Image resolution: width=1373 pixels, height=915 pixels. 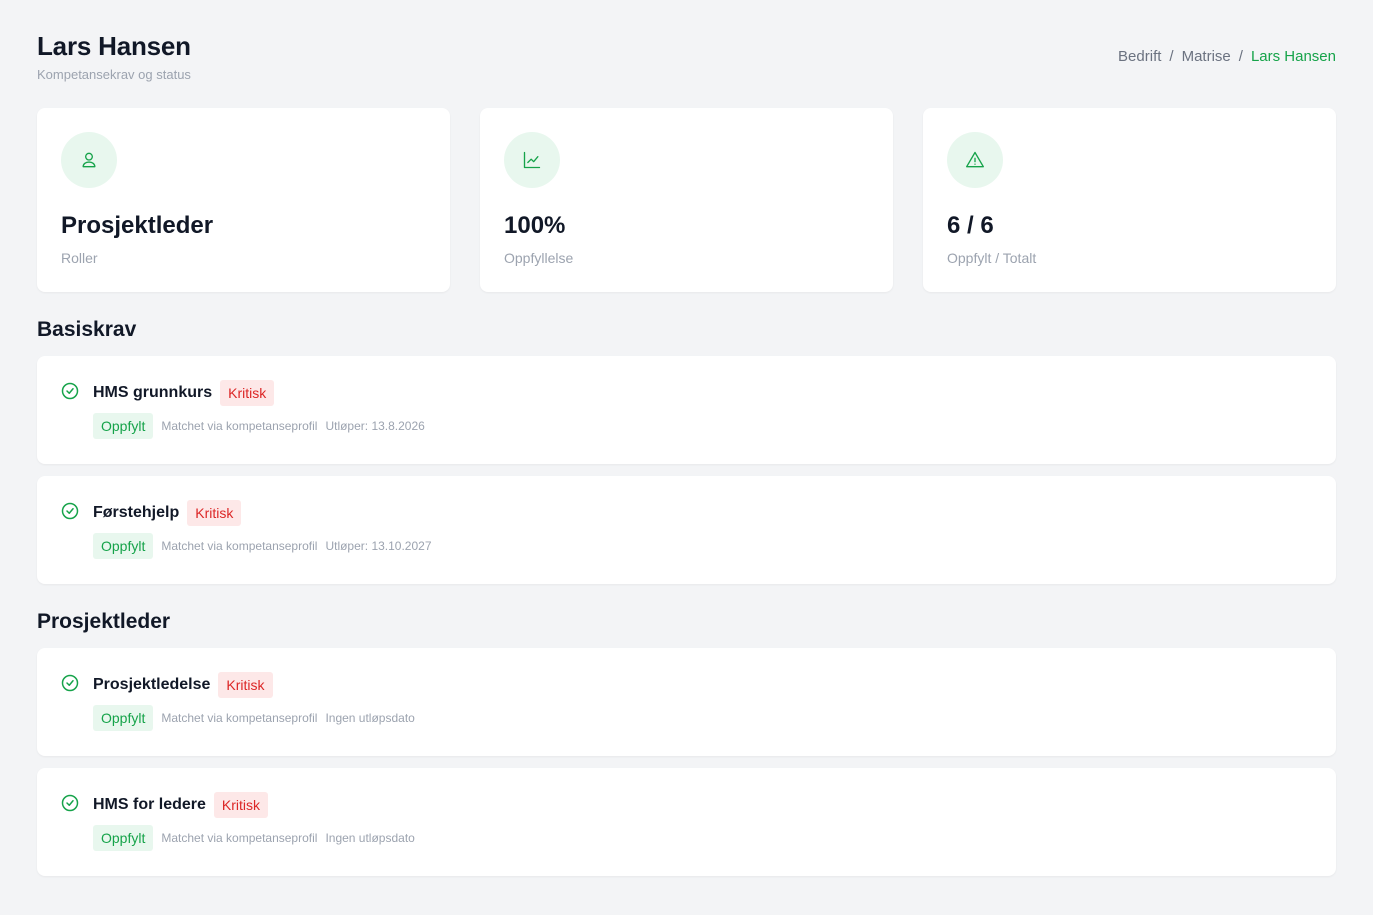 What do you see at coordinates (535, 225) in the screenshot?
I see `stat-value: 100%` at bounding box center [535, 225].